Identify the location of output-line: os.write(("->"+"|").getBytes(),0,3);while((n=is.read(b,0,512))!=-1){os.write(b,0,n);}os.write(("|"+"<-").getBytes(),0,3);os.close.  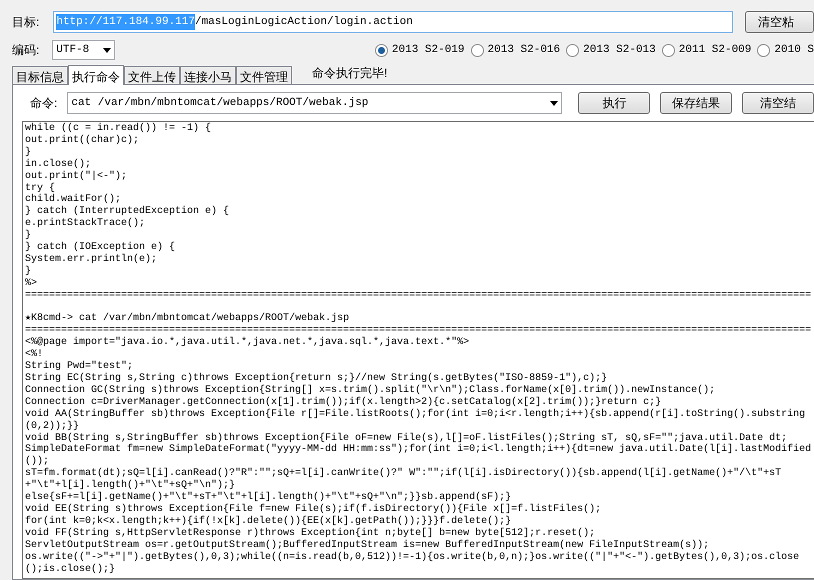
(412, 558).